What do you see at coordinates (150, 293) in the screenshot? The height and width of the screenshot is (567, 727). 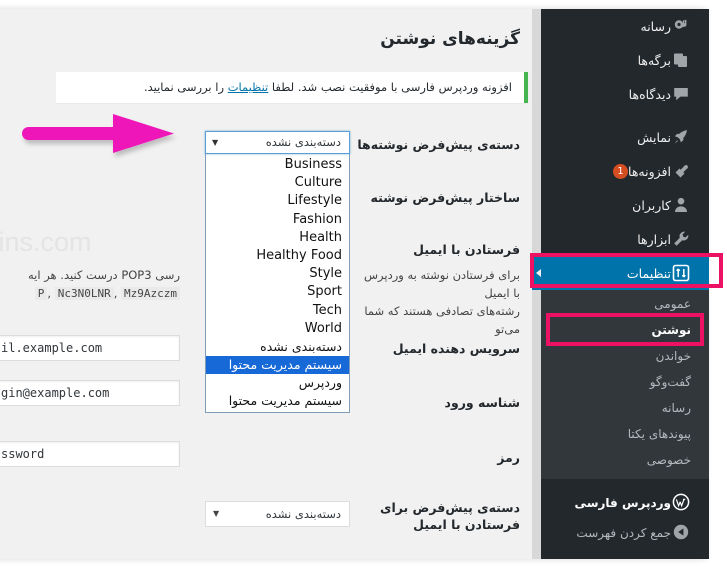 I see `code-token-3: Mz9Azczm` at bounding box center [150, 293].